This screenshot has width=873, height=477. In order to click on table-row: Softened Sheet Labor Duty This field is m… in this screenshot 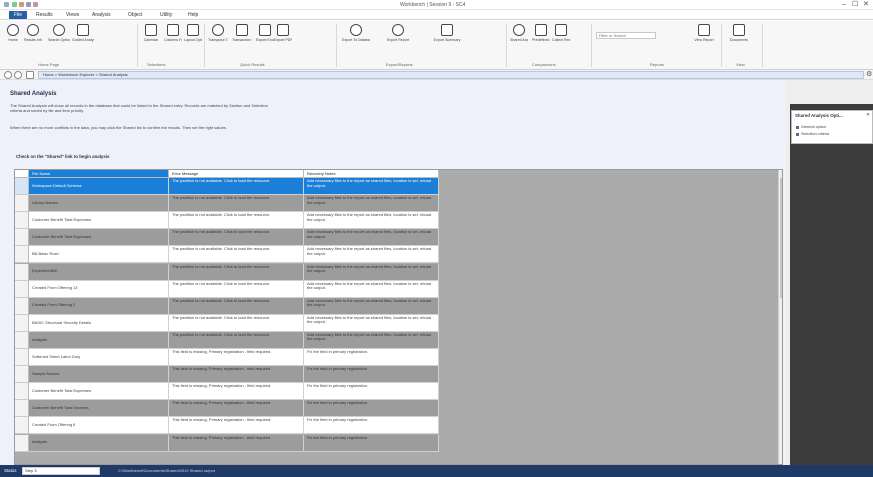, I will do `click(227, 358)`.